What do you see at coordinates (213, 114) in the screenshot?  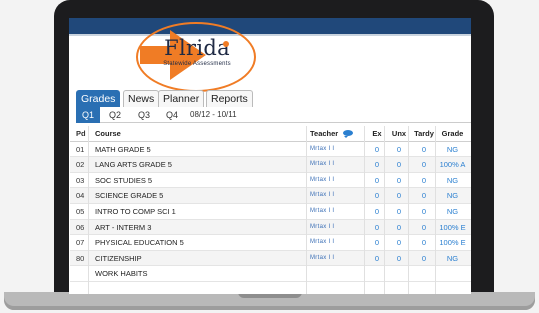 I see `date-range: 08/12 - 10/11` at bounding box center [213, 114].